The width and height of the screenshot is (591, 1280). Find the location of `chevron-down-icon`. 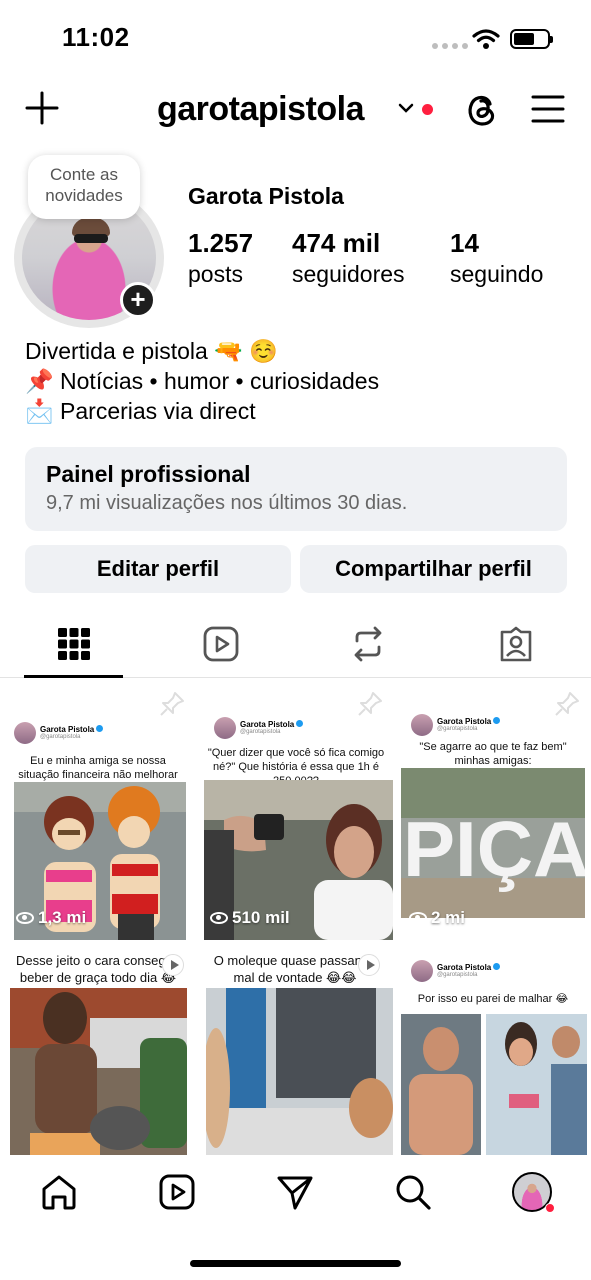

chevron-down-icon is located at coordinates (406, 108).